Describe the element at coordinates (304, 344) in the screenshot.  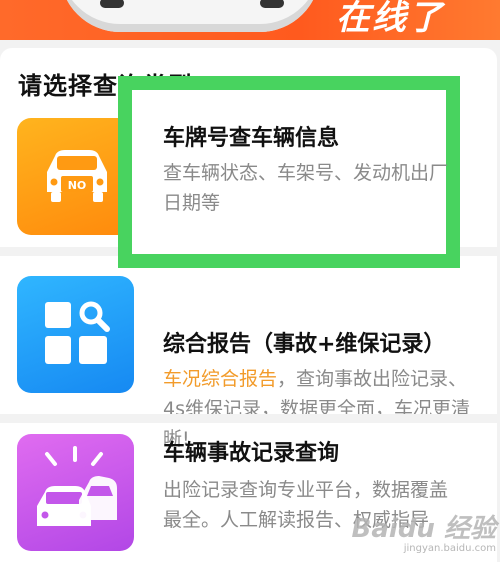
I see `card-title: 综合报告（事故+维保记录）` at that location.